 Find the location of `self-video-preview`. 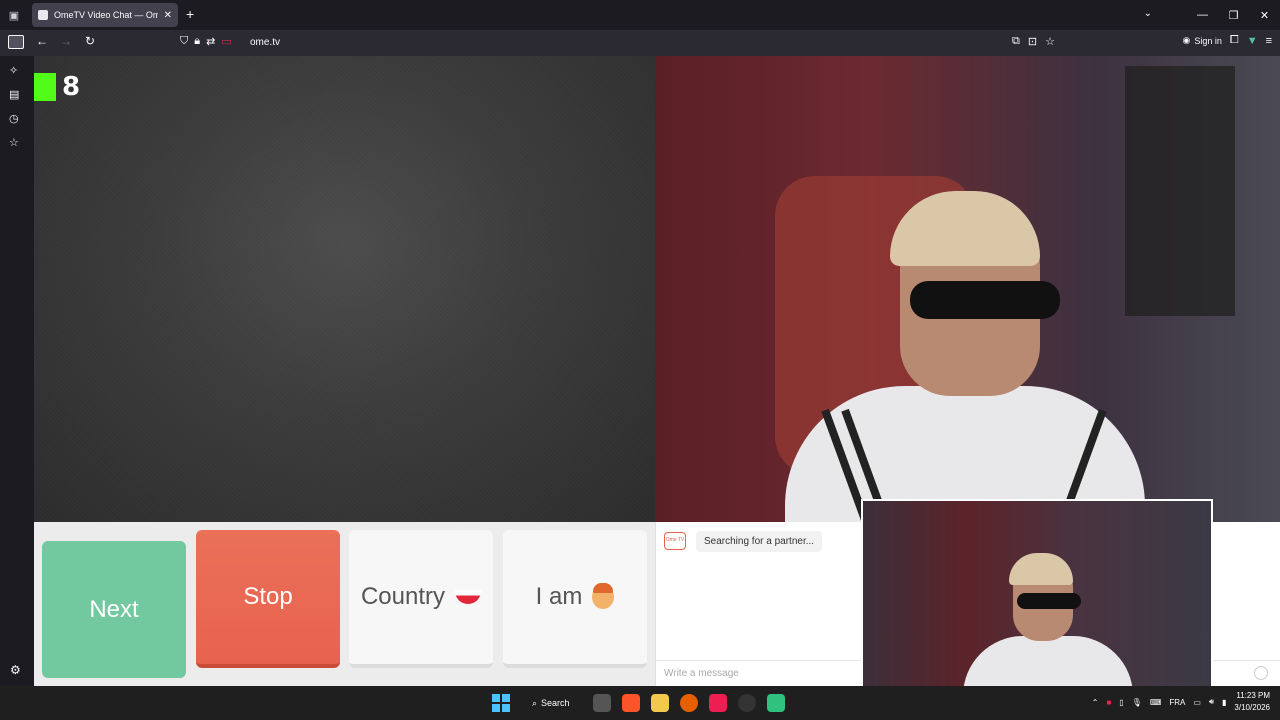

self-video-preview is located at coordinates (1037, 596).